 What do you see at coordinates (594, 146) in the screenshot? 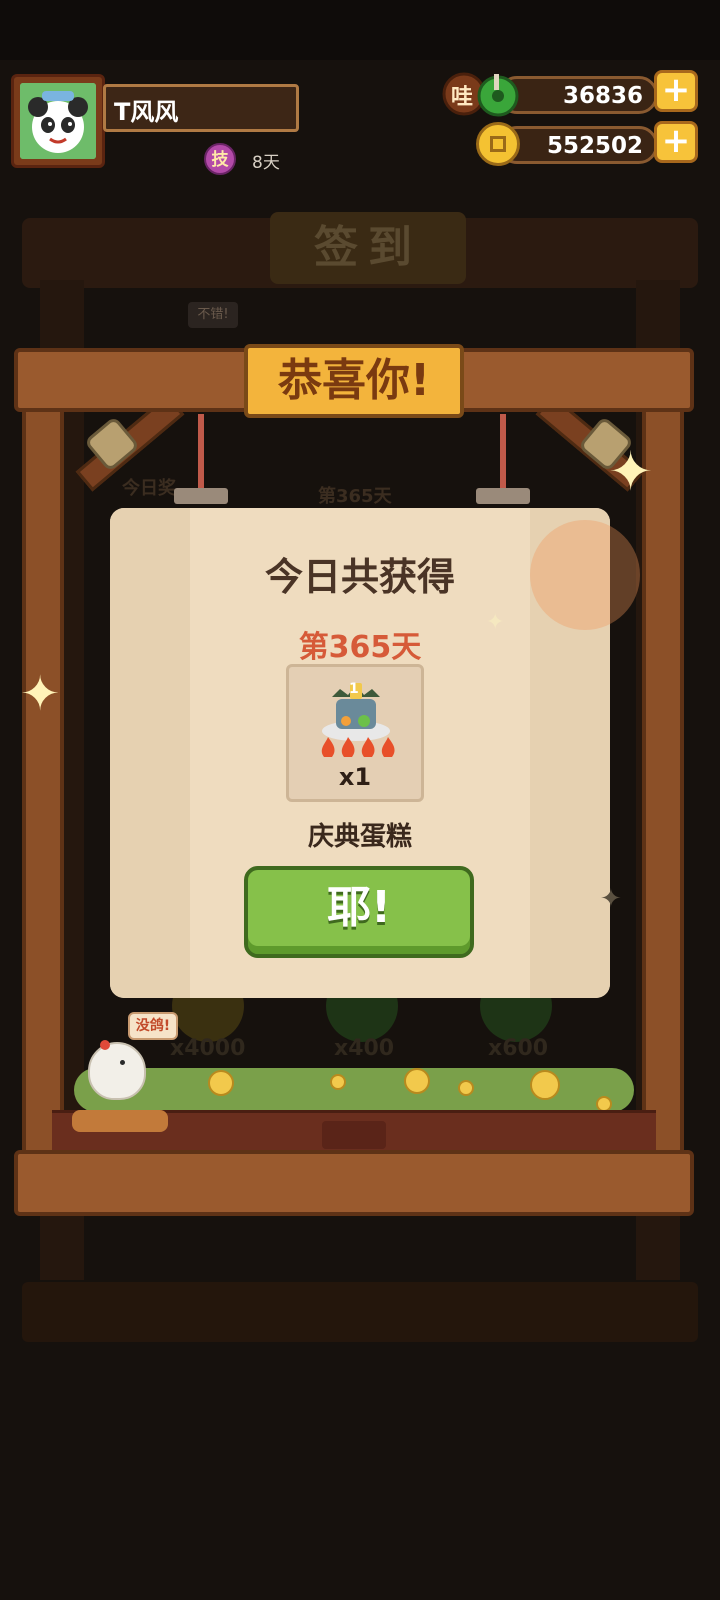
I see `coin-amount: 552502` at bounding box center [594, 146].